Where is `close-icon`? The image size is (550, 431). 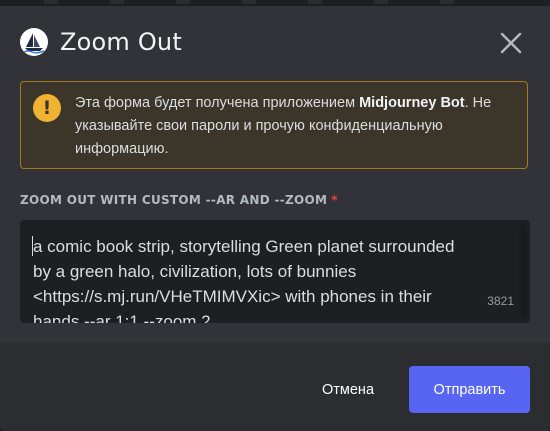
close-icon is located at coordinates (511, 43).